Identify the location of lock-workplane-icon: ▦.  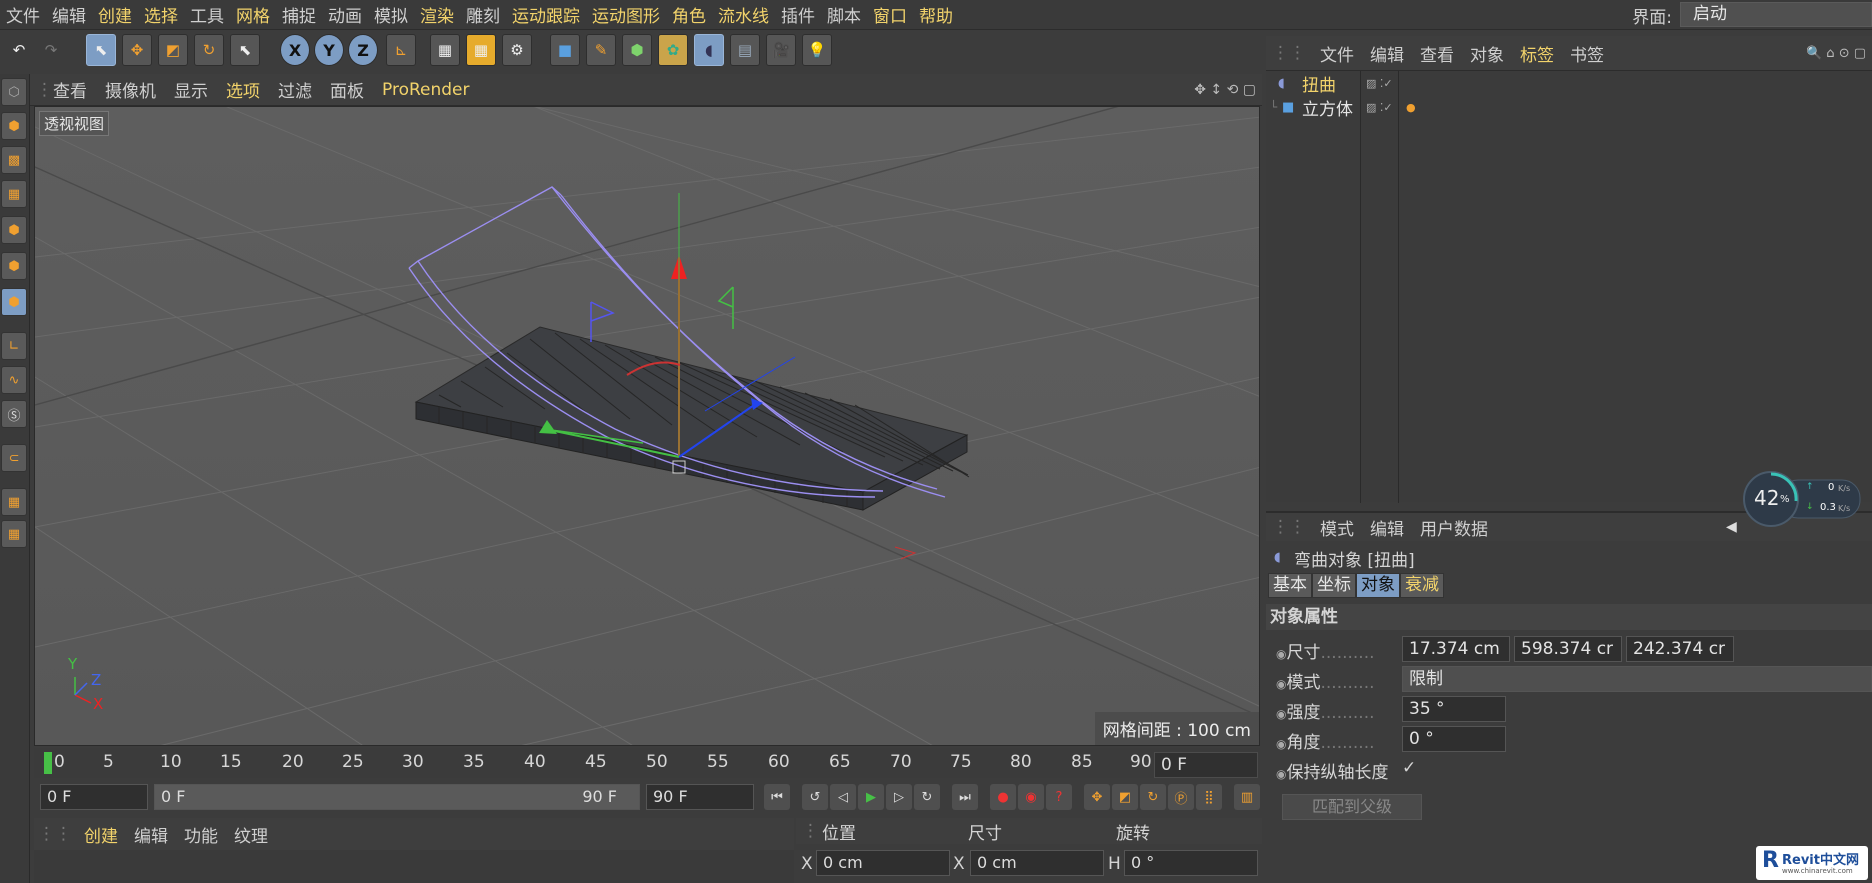
(14, 502).